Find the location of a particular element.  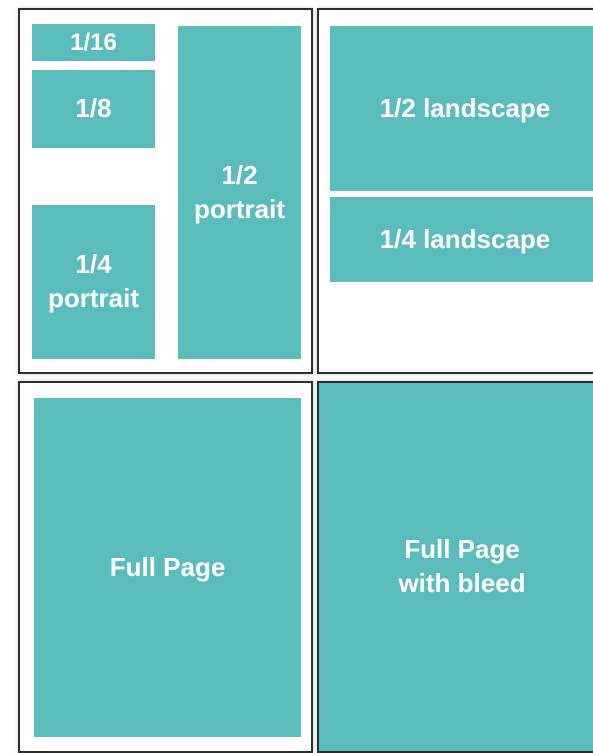

ad-block-half-portrait: 1/2 portrait is located at coordinates (239, 192).